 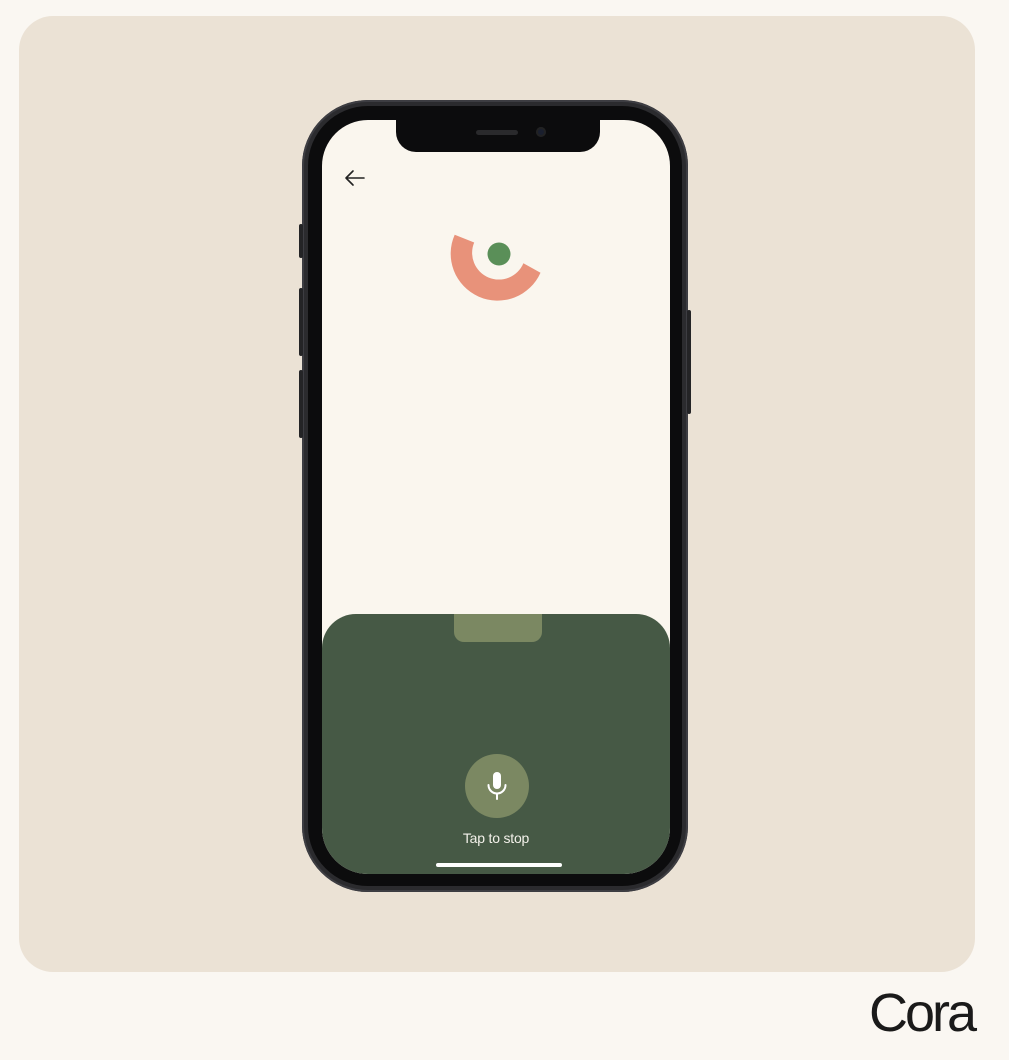 I want to click on phone-volume-down, so click(x=301, y=404).